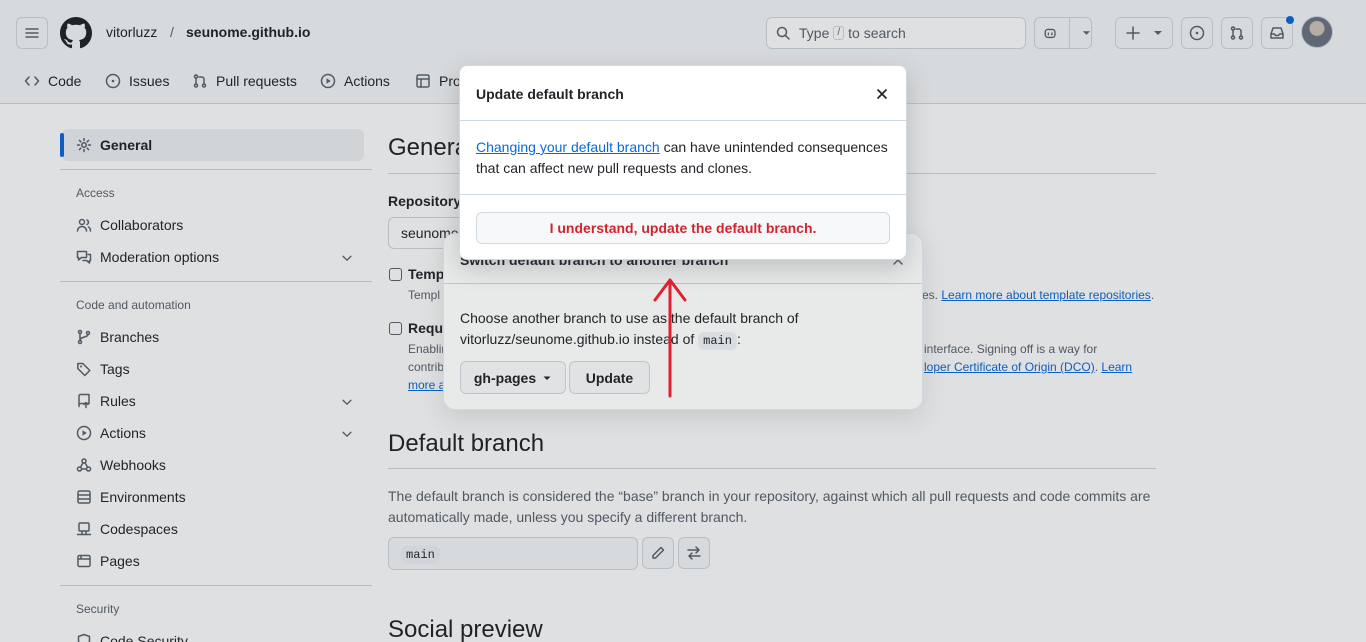 This screenshot has width=1366, height=642. I want to click on confirm-update-label: I understand, update the default branch., so click(683, 228).